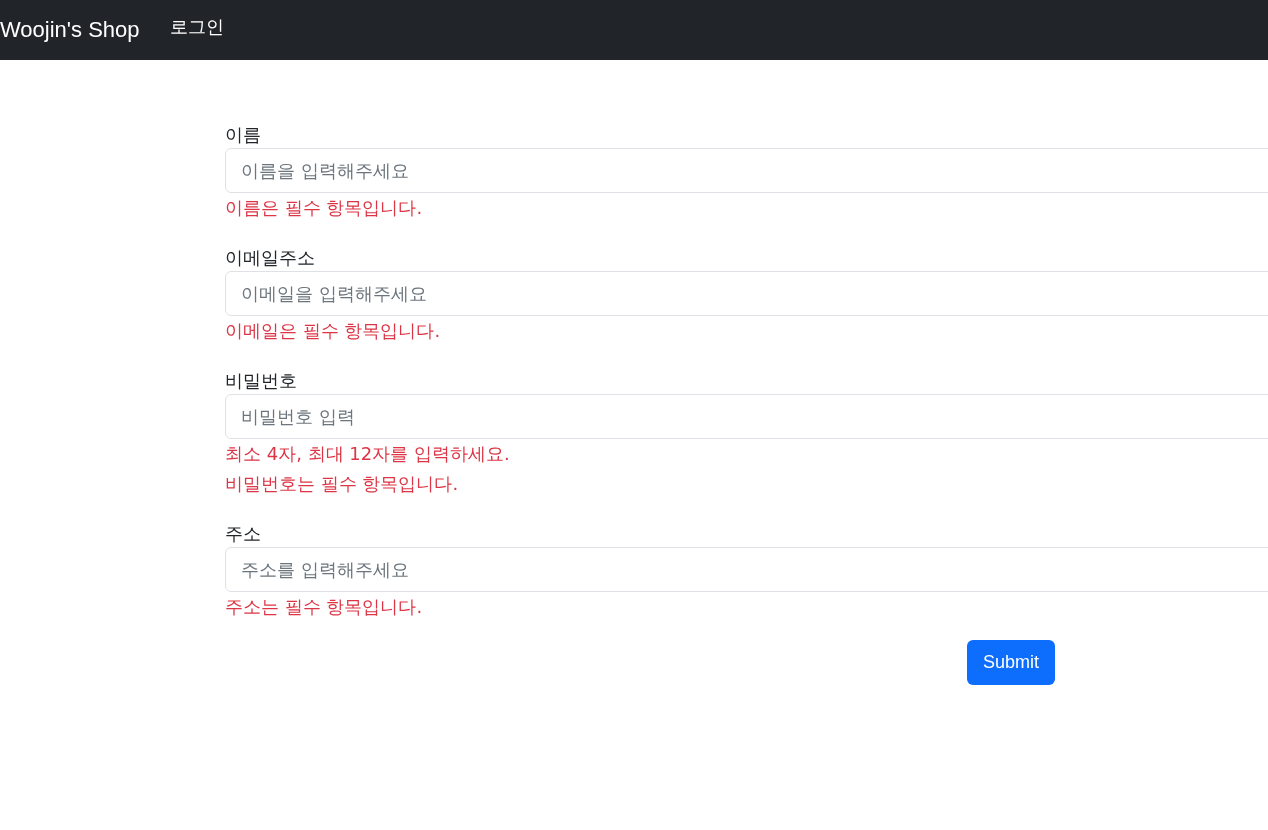 The width and height of the screenshot is (1268, 830). Describe the element at coordinates (746, 416) in the screenshot. I see `input-field: 비밀번호 입력` at that location.